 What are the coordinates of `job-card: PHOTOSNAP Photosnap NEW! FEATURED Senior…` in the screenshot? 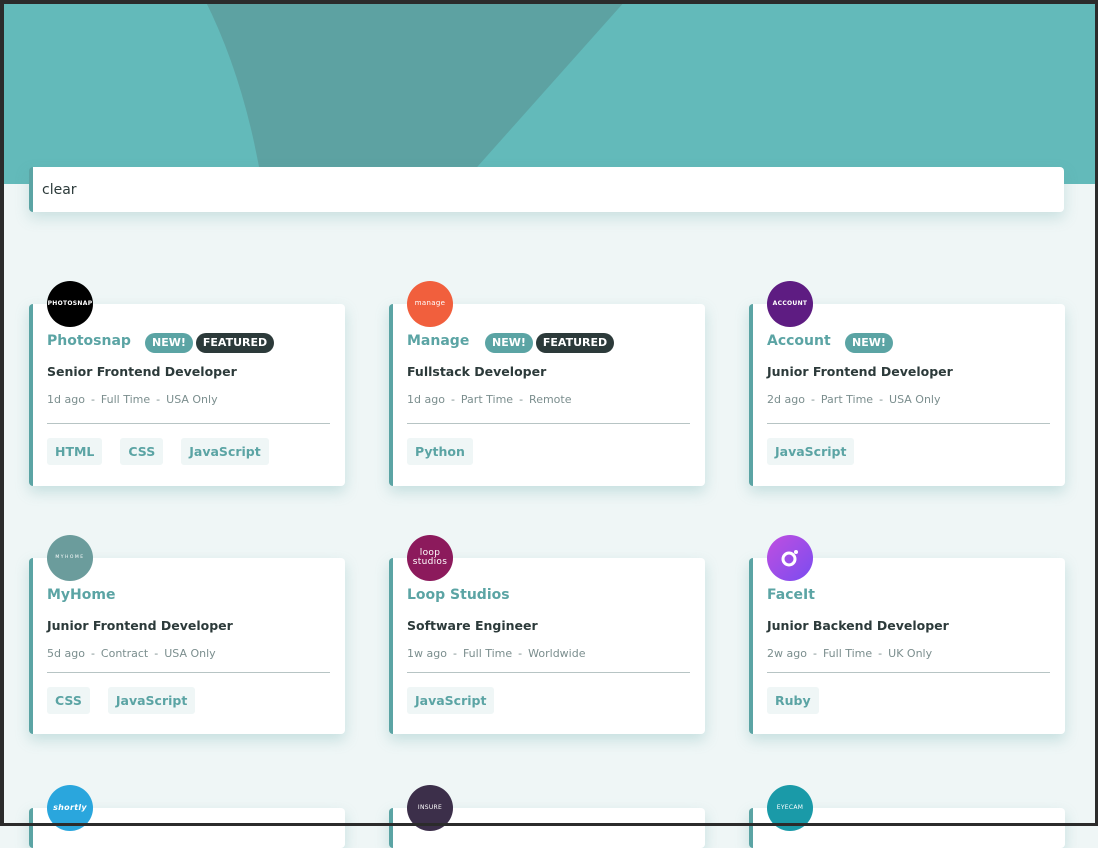 It's located at (187, 383).